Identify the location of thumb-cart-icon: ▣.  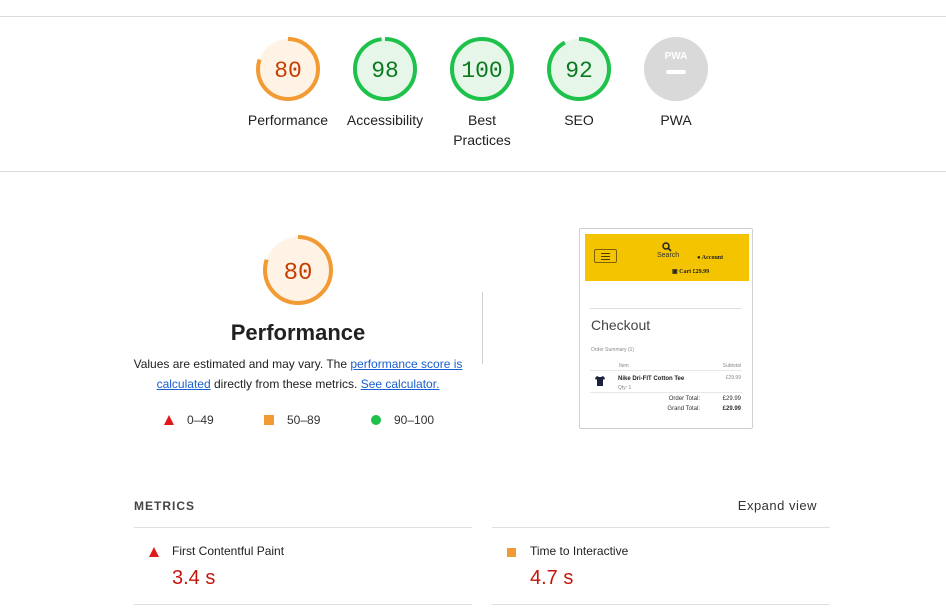
(675, 272).